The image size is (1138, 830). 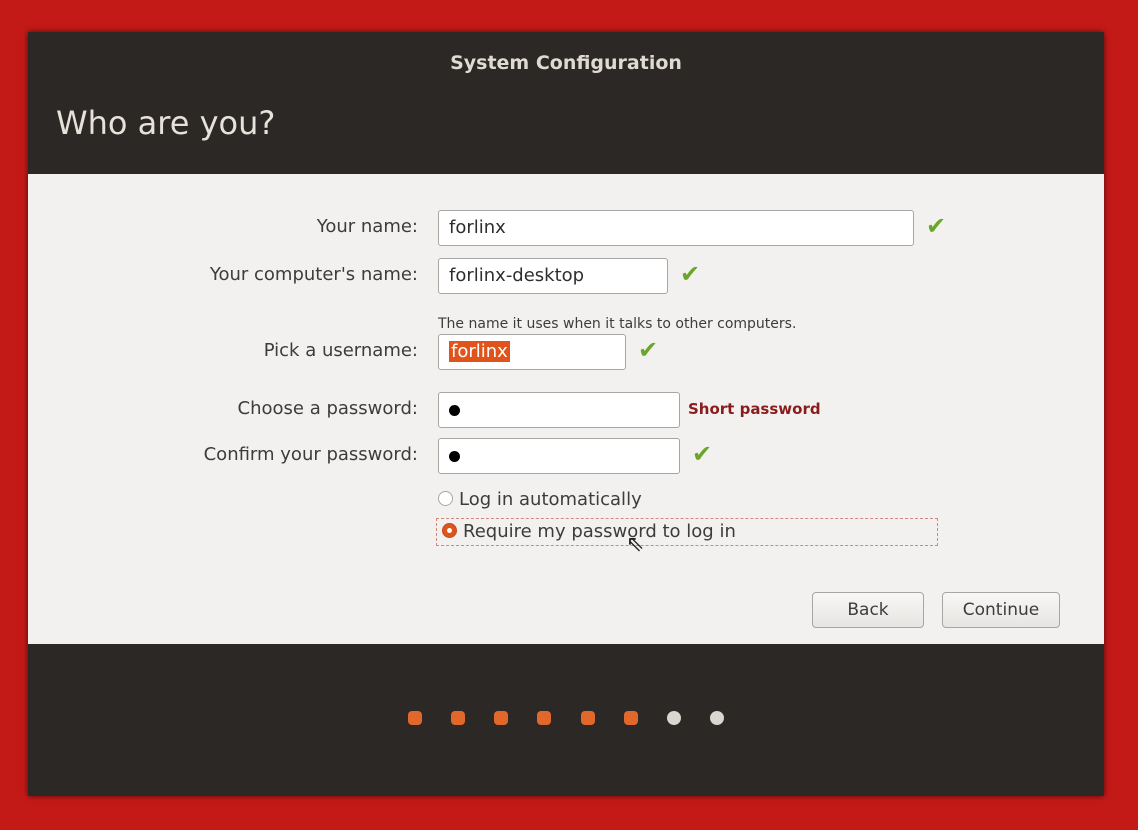 What do you see at coordinates (559, 410) in the screenshot?
I see `password-input` at bounding box center [559, 410].